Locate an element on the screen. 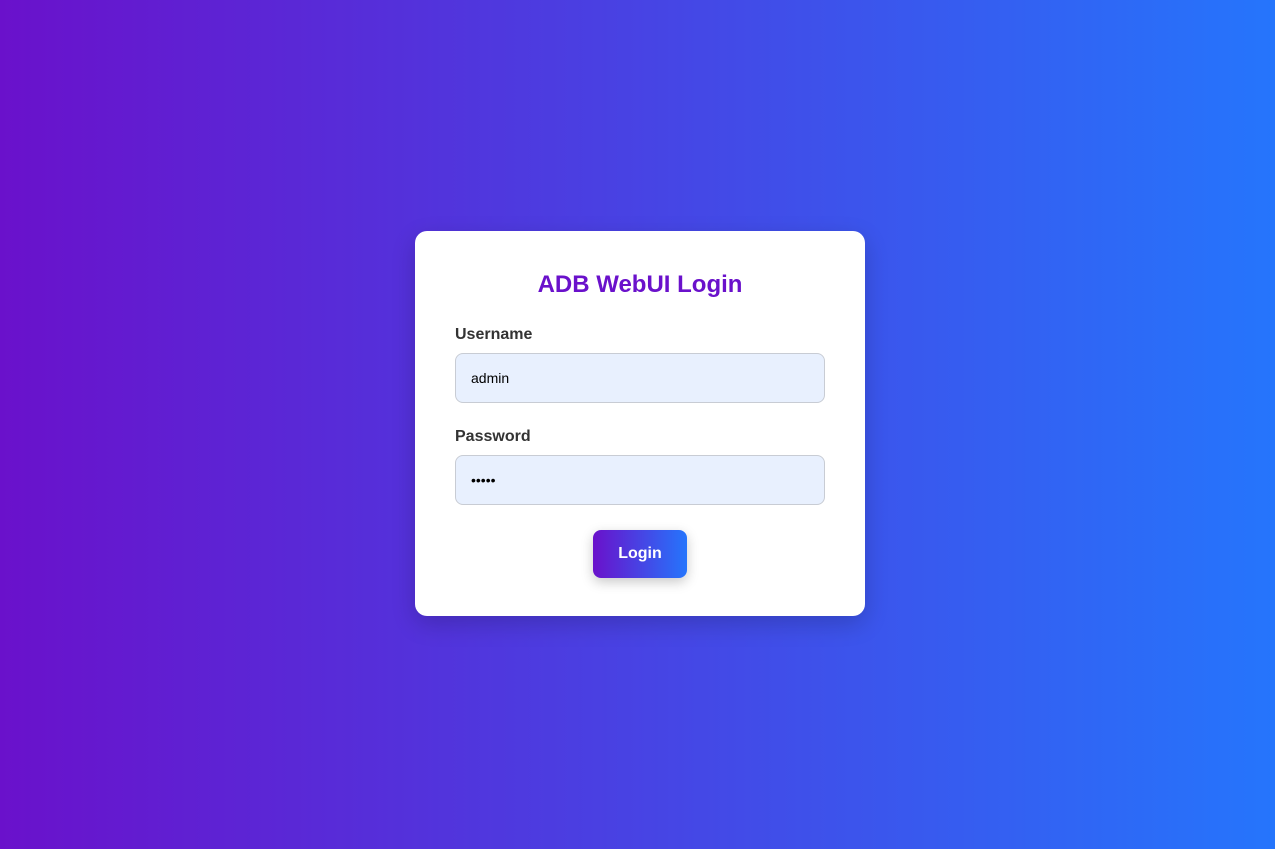  password-field-group: Password is located at coordinates (640, 466).